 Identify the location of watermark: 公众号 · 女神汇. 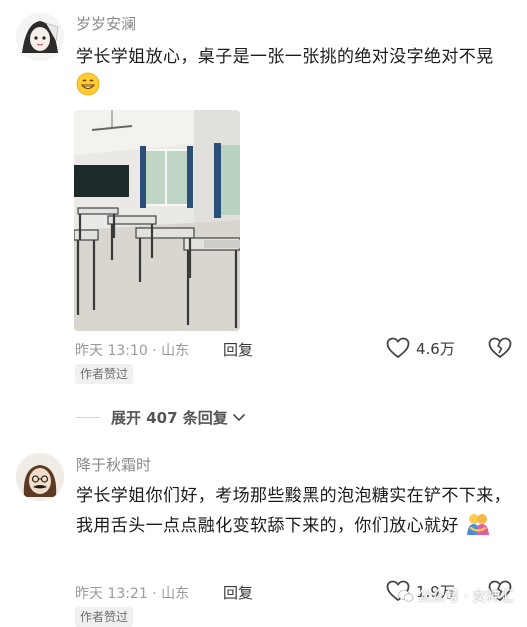
(456, 596).